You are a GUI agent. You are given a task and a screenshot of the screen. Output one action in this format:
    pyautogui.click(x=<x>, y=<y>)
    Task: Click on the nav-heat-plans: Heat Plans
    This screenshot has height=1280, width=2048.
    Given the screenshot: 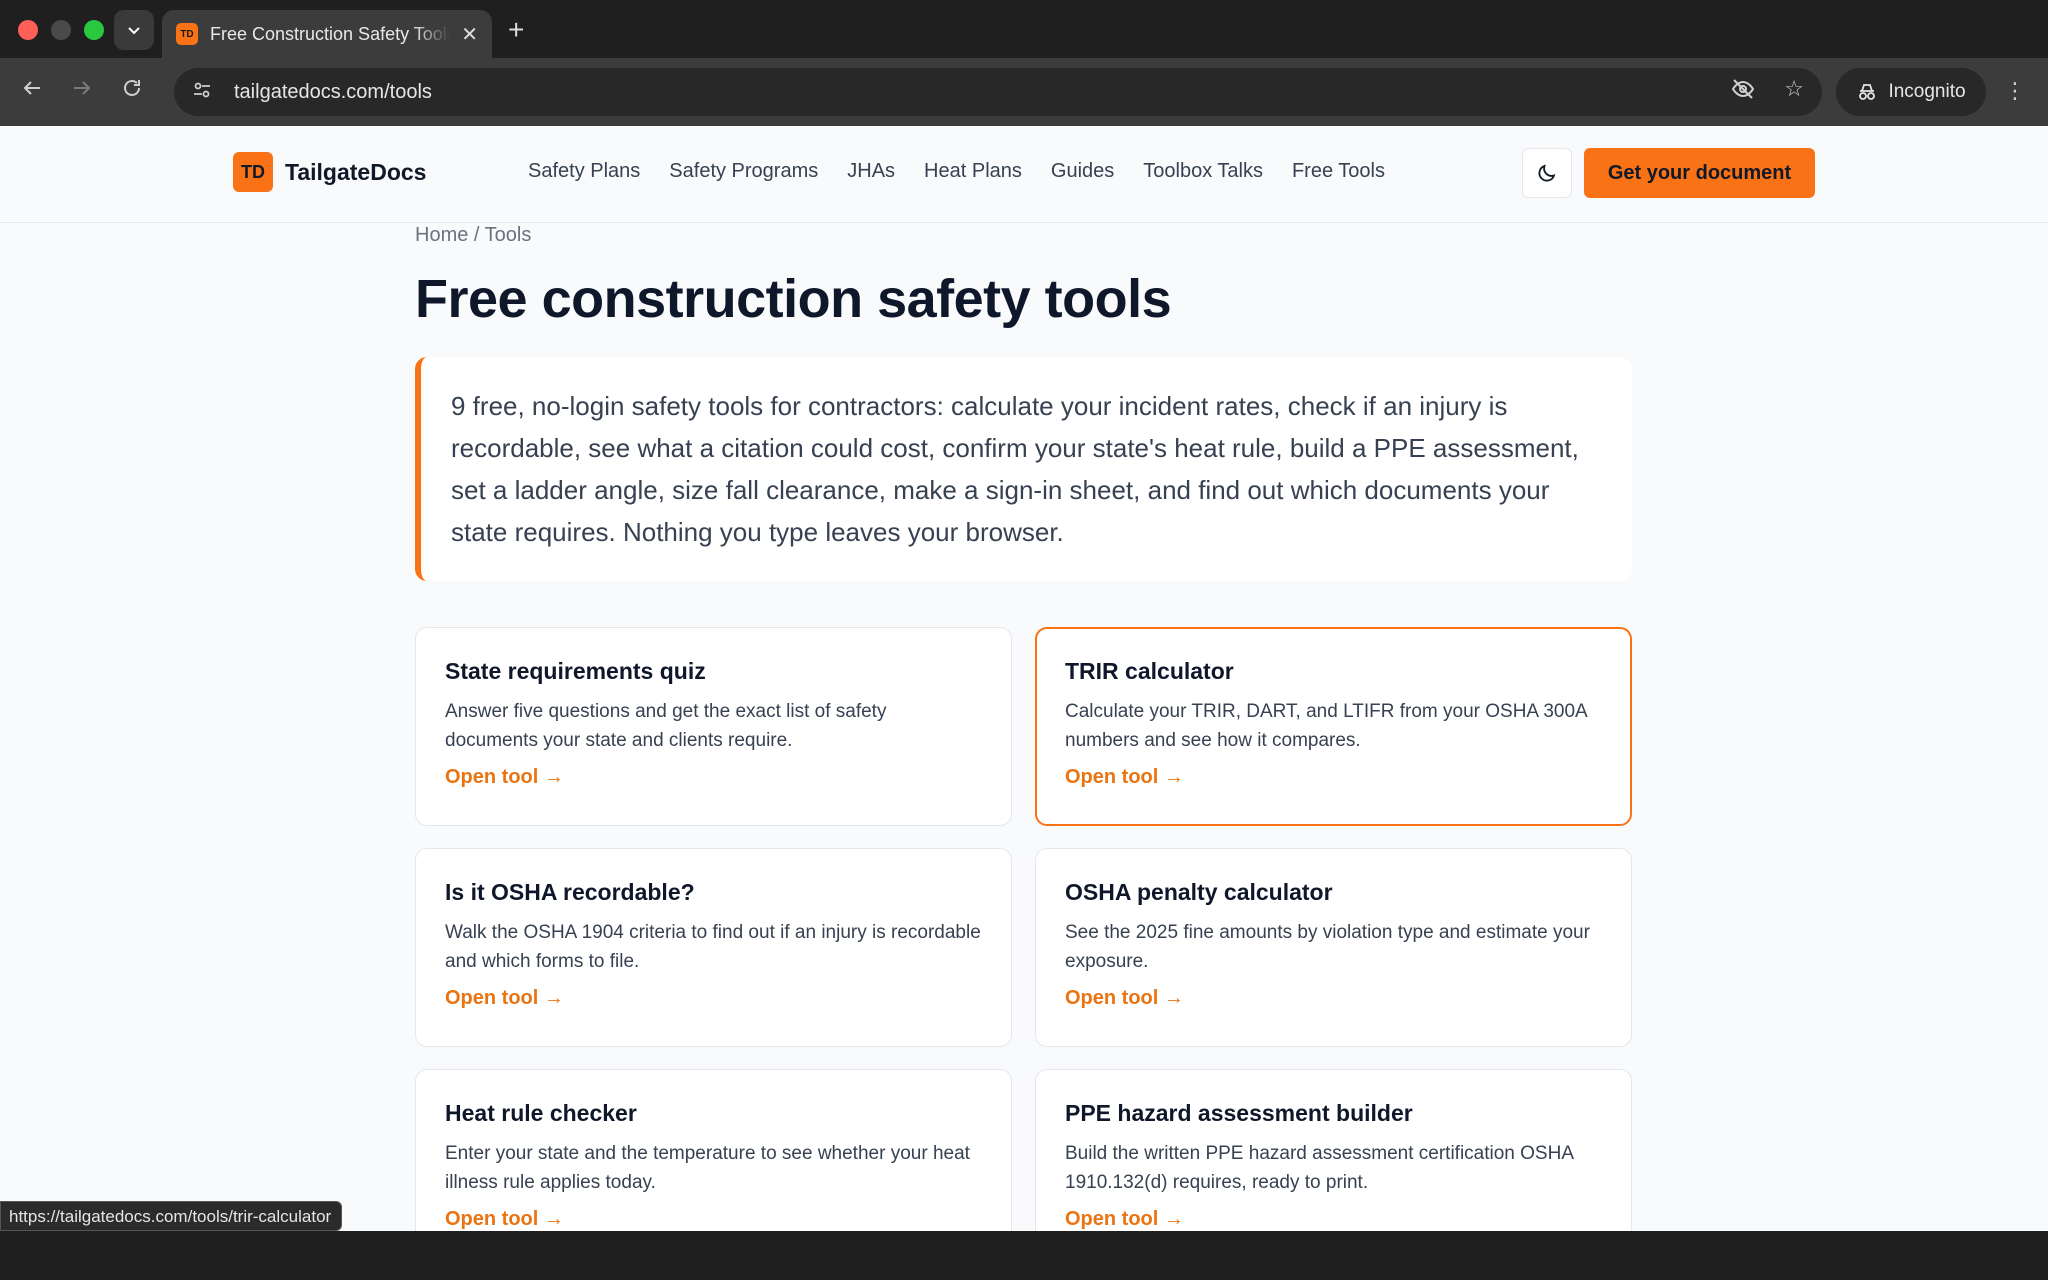 What is the action you would take?
    pyautogui.click(x=973, y=171)
    